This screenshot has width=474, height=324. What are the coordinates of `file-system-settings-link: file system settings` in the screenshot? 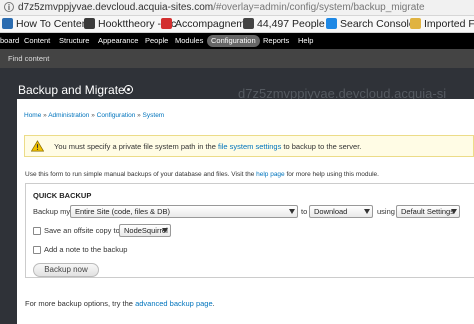 It's located at (249, 146).